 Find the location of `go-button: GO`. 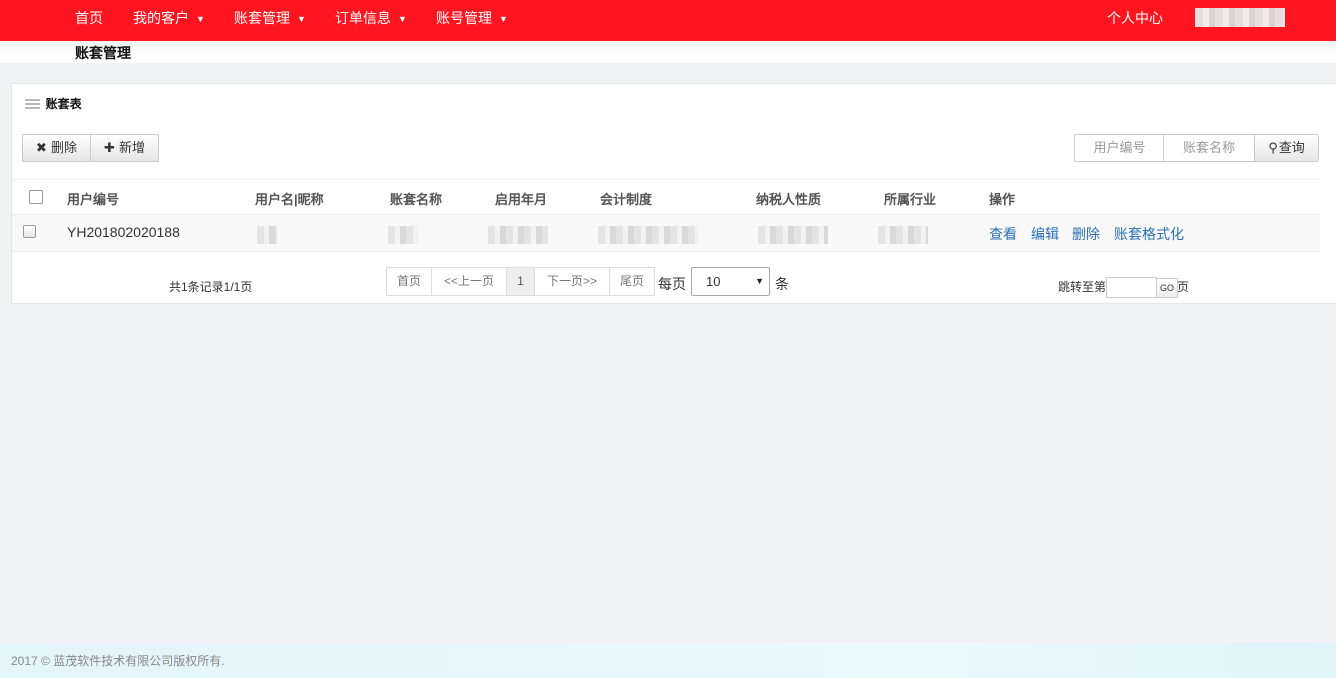

go-button: GO is located at coordinates (1167, 288).